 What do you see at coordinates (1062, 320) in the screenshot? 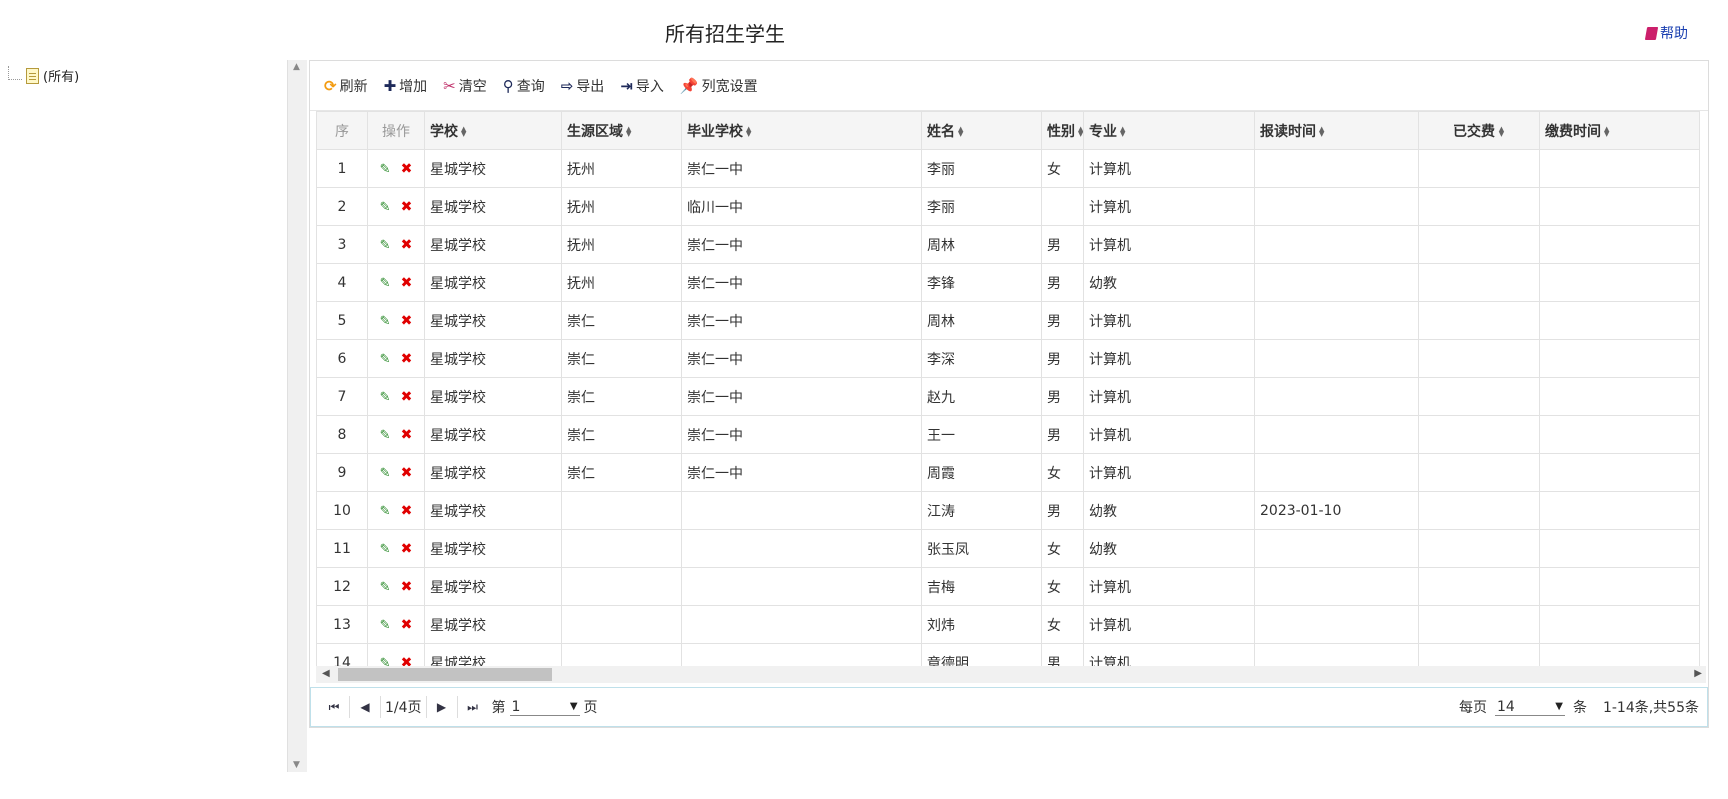
I see `cell-gender: 男` at bounding box center [1062, 320].